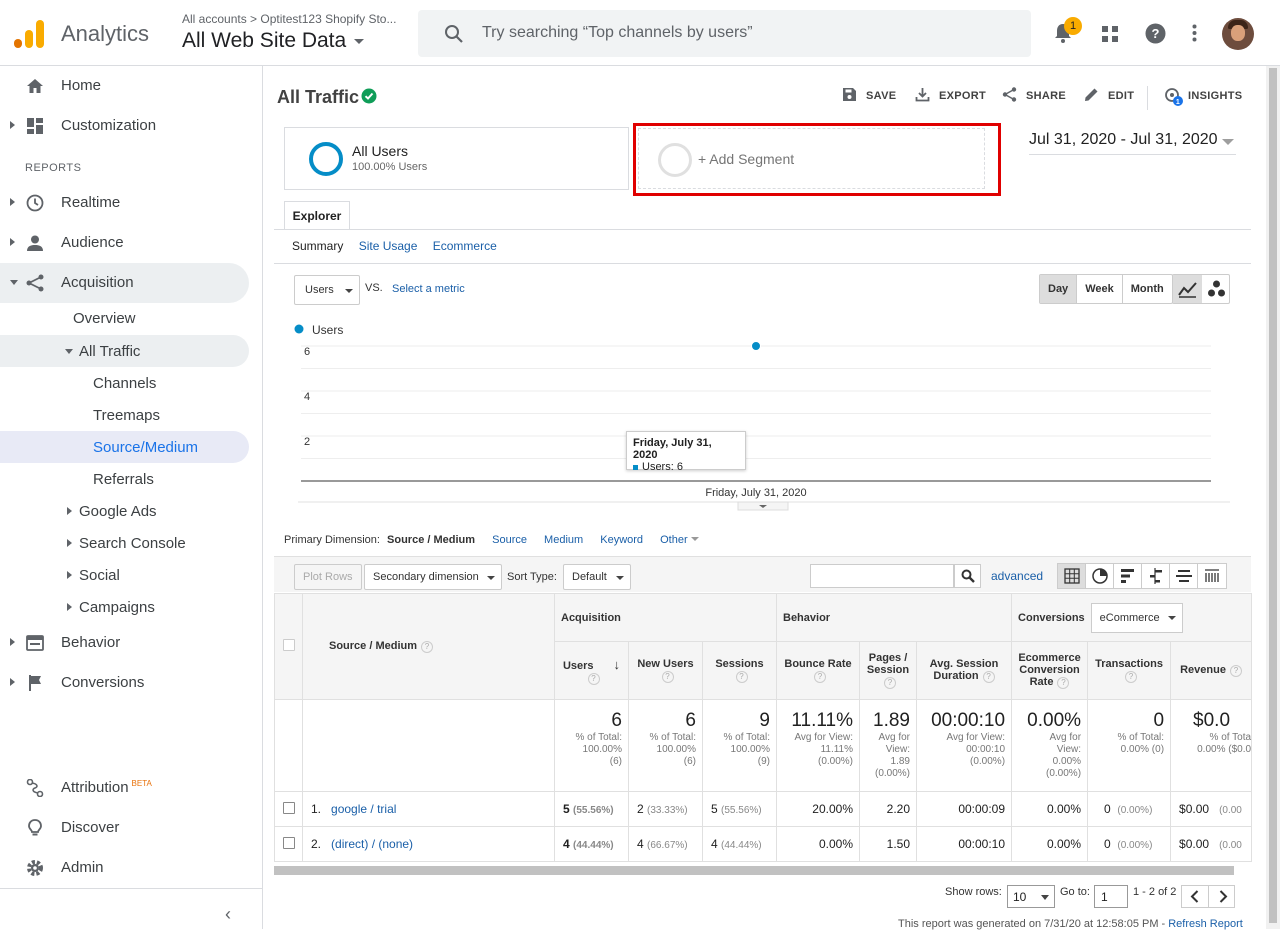 The height and width of the screenshot is (930, 1280). Describe the element at coordinates (1212, 576) in the screenshot. I see `pivot-view-button` at that location.